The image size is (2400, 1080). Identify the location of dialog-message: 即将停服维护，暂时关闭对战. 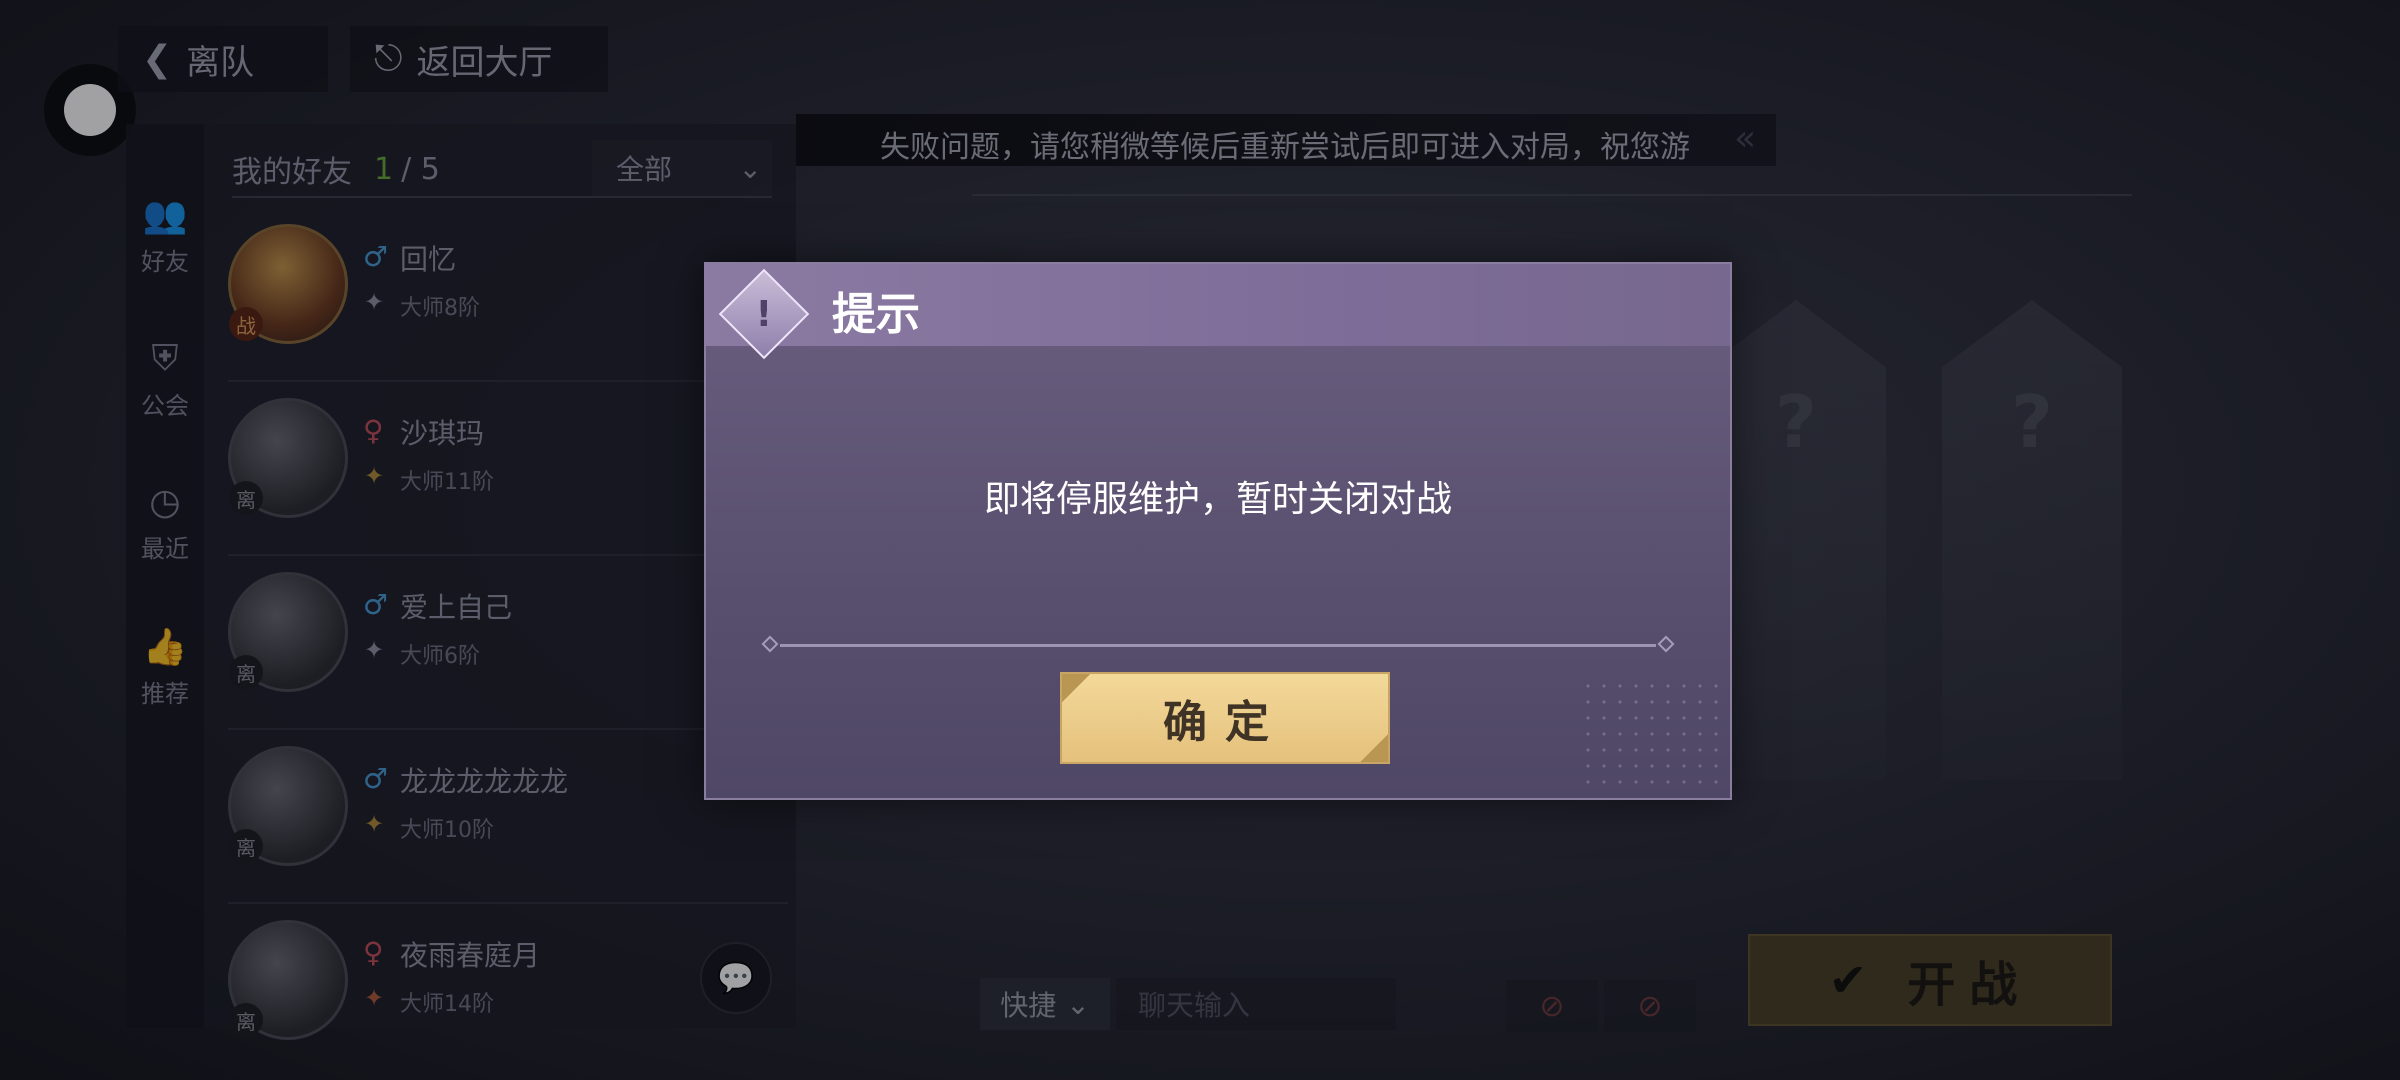
(1217, 499).